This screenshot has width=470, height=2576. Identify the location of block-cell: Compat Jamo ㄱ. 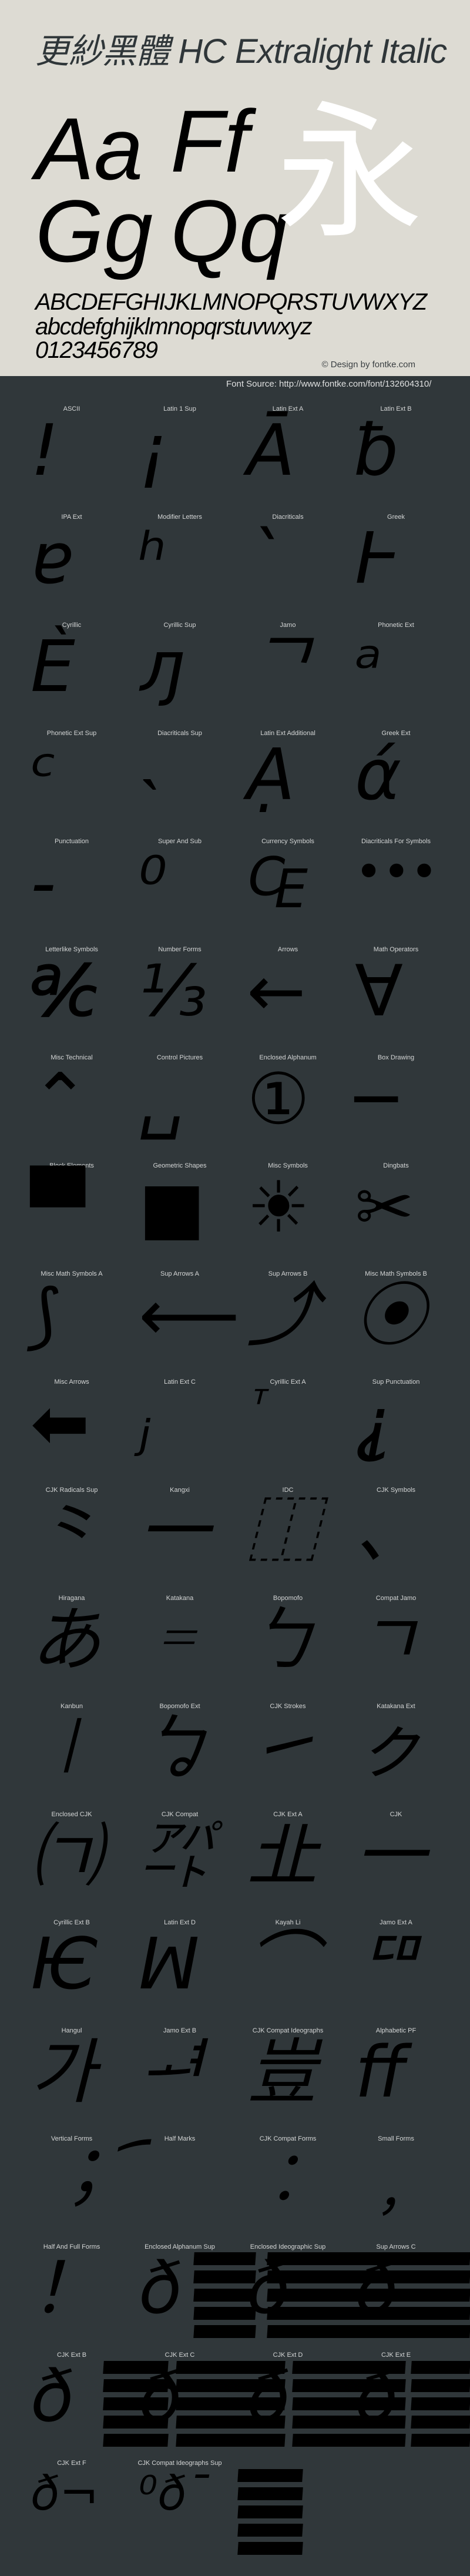
(396, 1649).